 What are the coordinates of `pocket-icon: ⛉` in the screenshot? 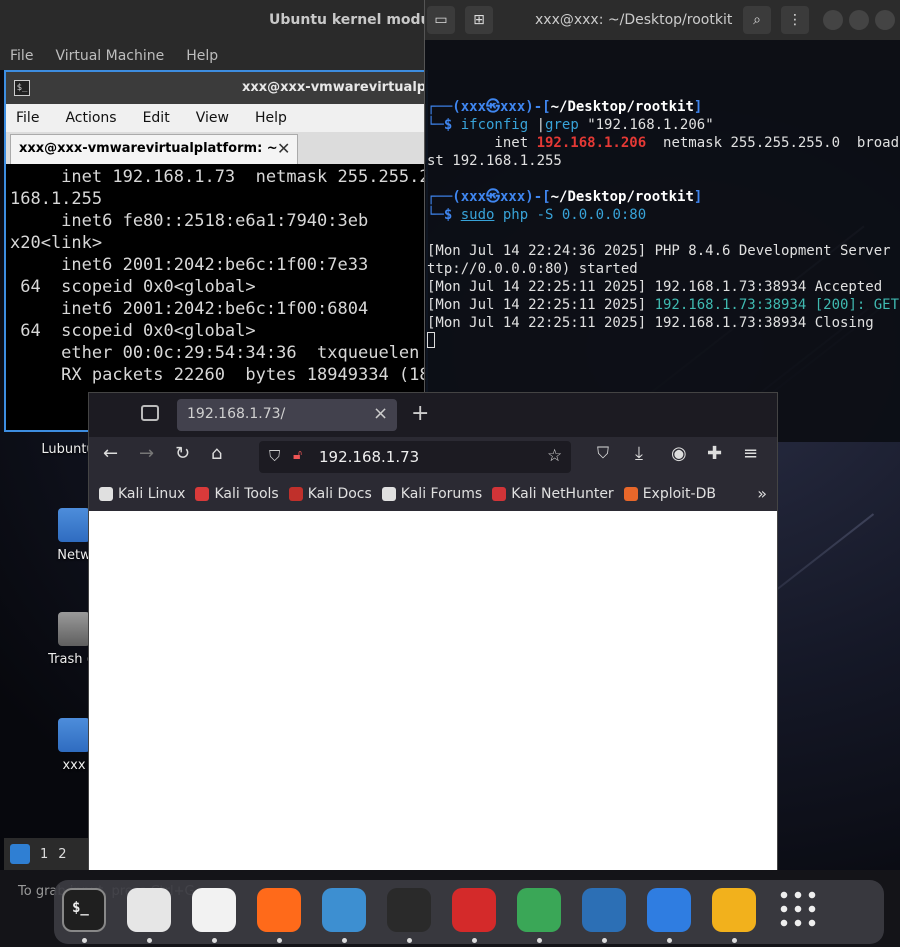 It's located at (603, 453).